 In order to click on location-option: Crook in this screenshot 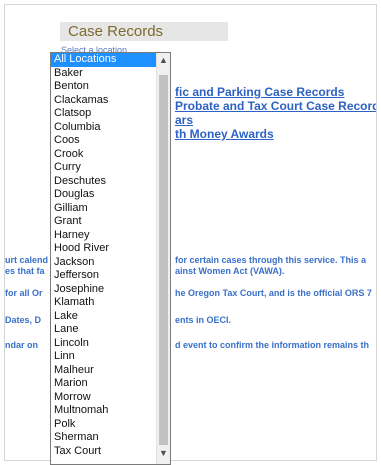, I will do `click(110, 155)`.